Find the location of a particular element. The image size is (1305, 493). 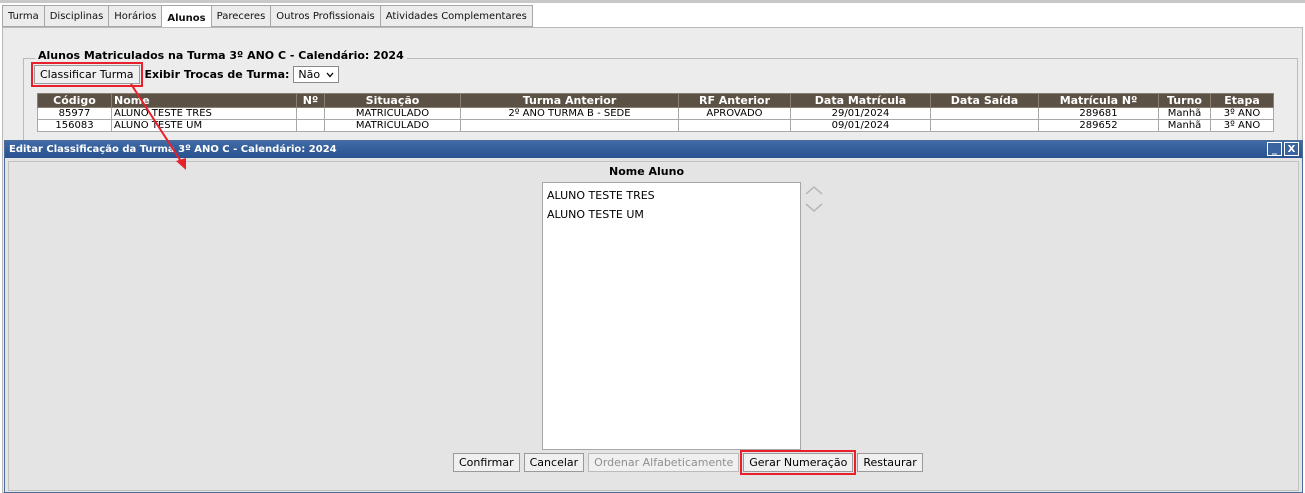

cell-codigo: 156083 is located at coordinates (74, 125).